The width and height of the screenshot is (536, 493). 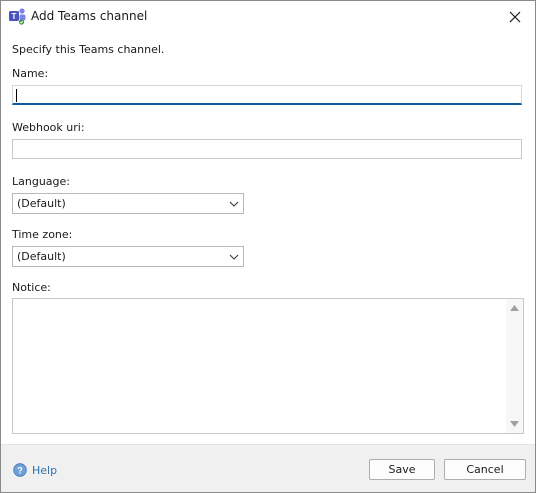 I want to click on help-icon: ?, so click(x=20, y=470).